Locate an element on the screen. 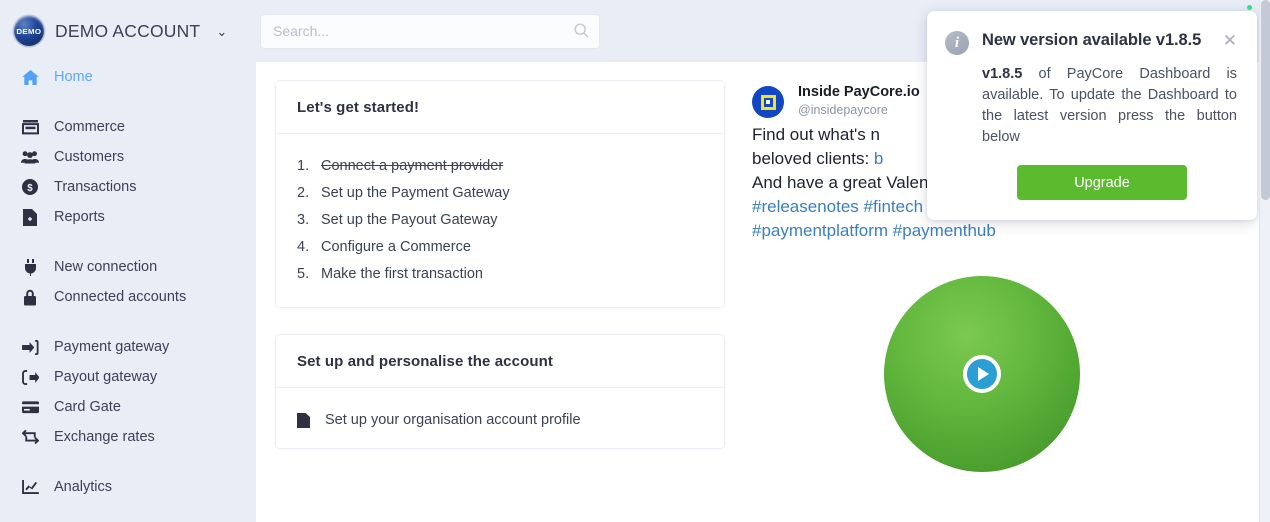 This screenshot has width=1270, height=522. home-icon is located at coordinates (30, 77).